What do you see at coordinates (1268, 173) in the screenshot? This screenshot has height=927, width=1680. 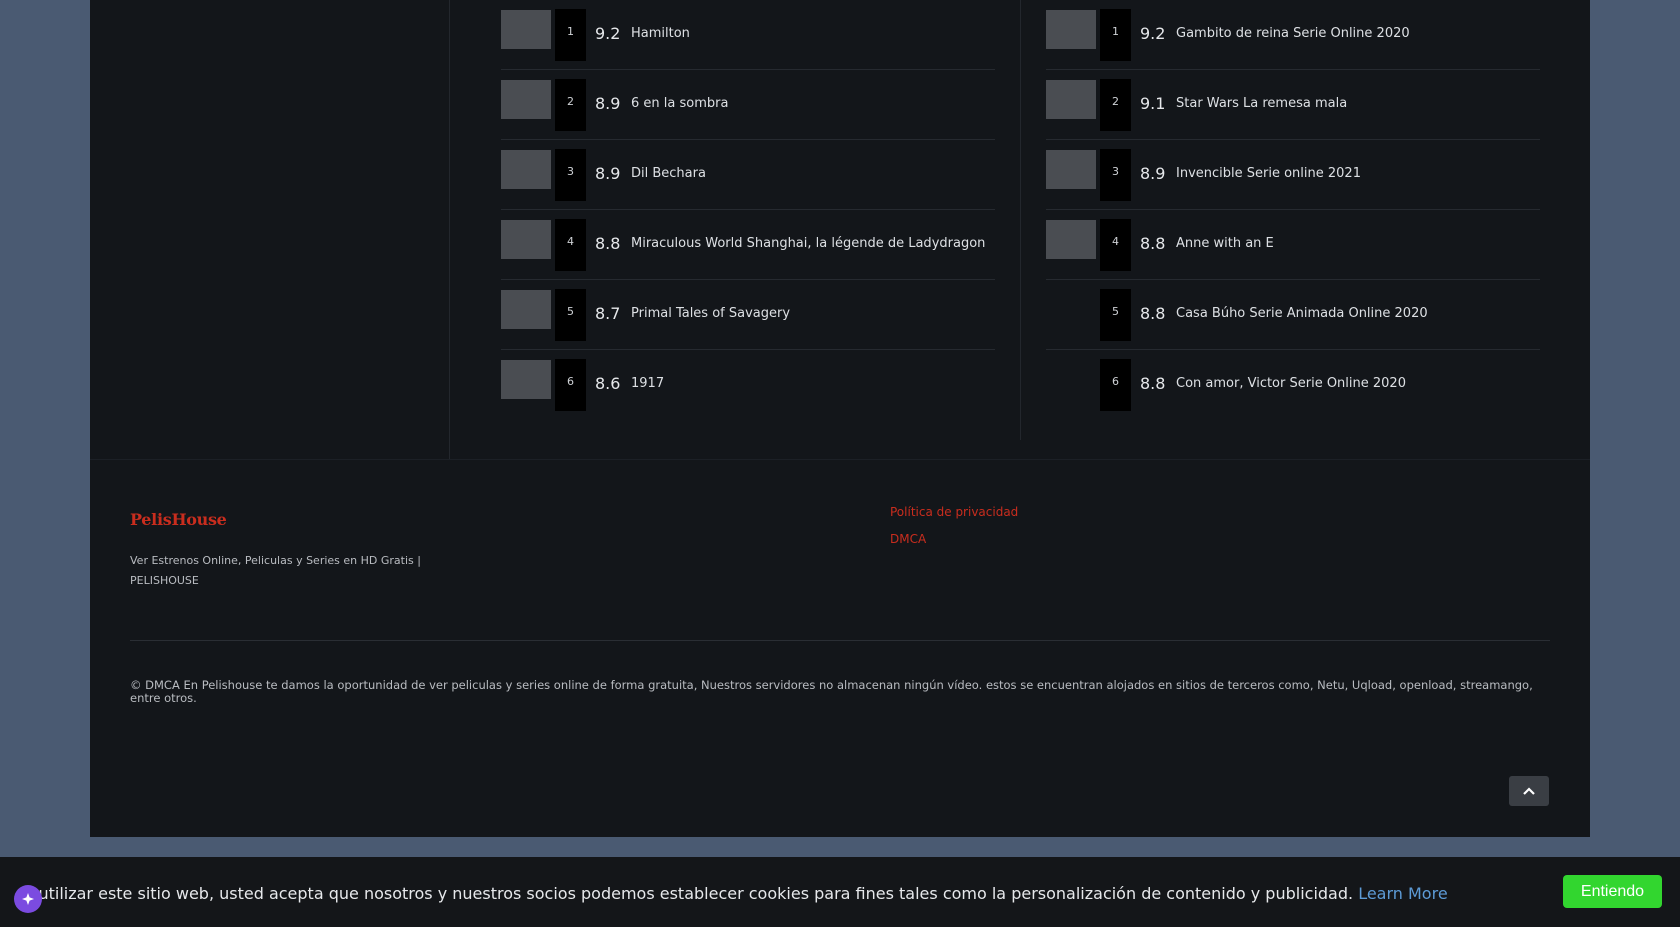 I see `item-title-link: Invencible Serie online 2021` at bounding box center [1268, 173].